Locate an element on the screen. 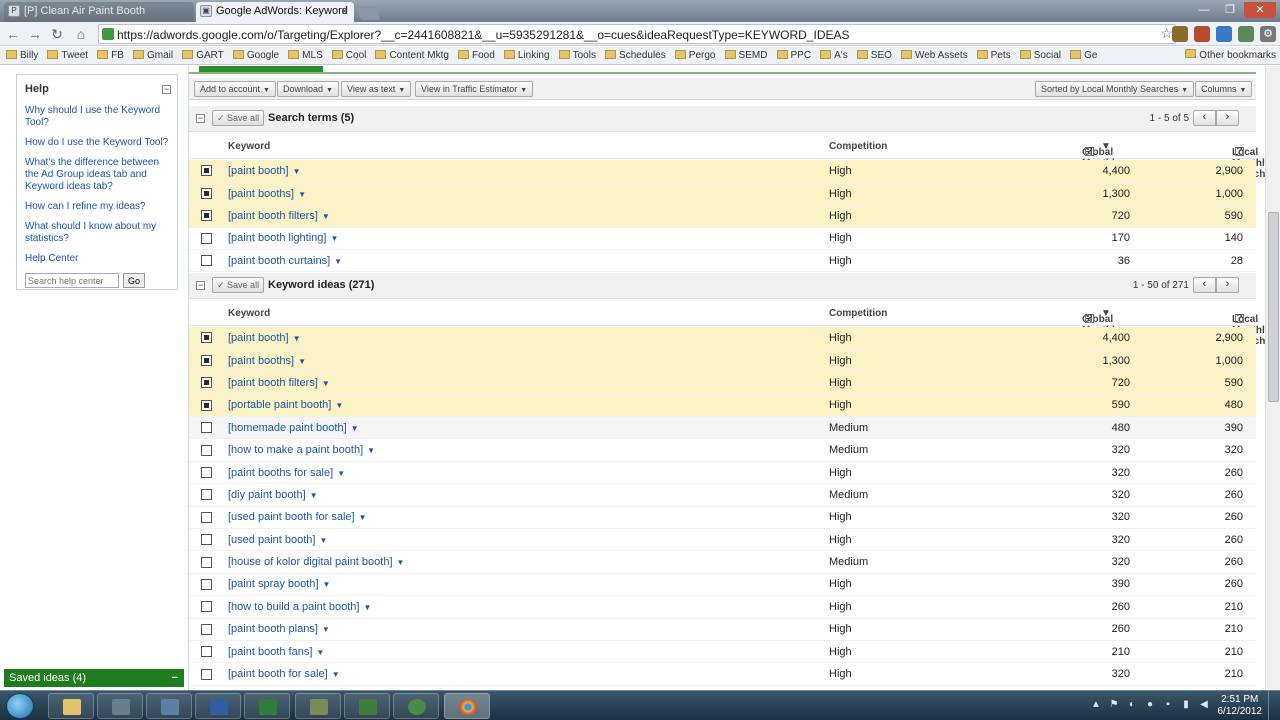 The image size is (1280, 720). keyword-link: [paint booth curtains] is located at coordinates (279, 261).